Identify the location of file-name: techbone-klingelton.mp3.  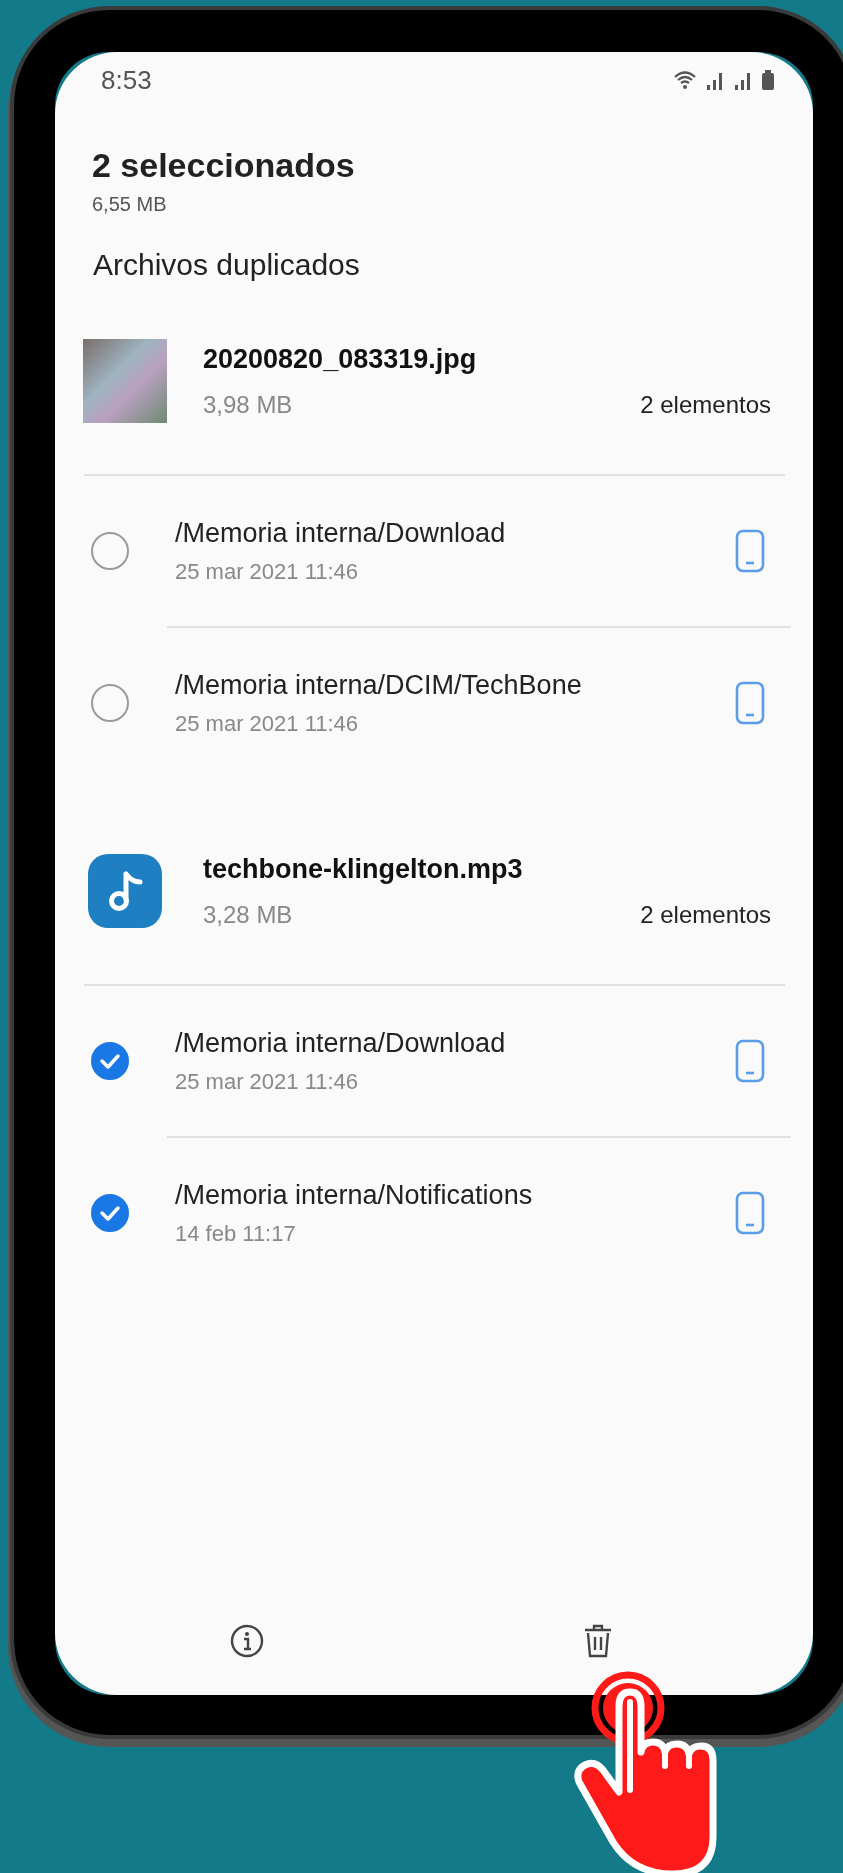
(363, 869).